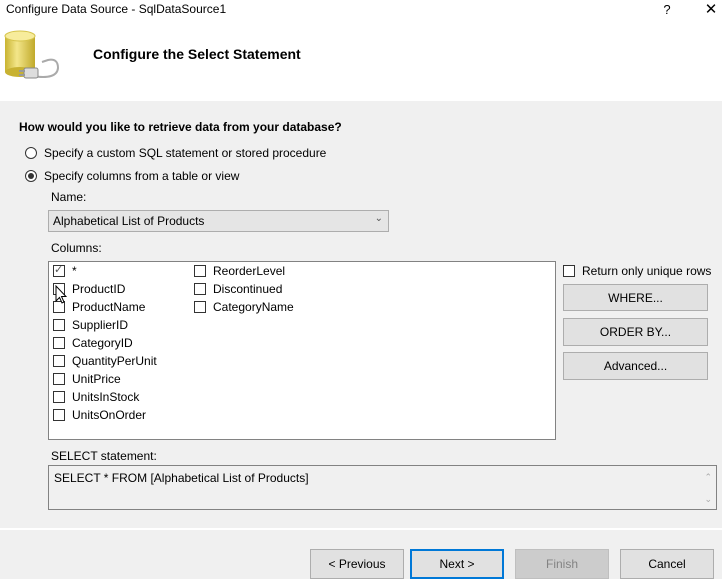 The width and height of the screenshot is (722, 579). I want to click on name-dropdown-value: Alphabetical List of Products, so click(129, 221).